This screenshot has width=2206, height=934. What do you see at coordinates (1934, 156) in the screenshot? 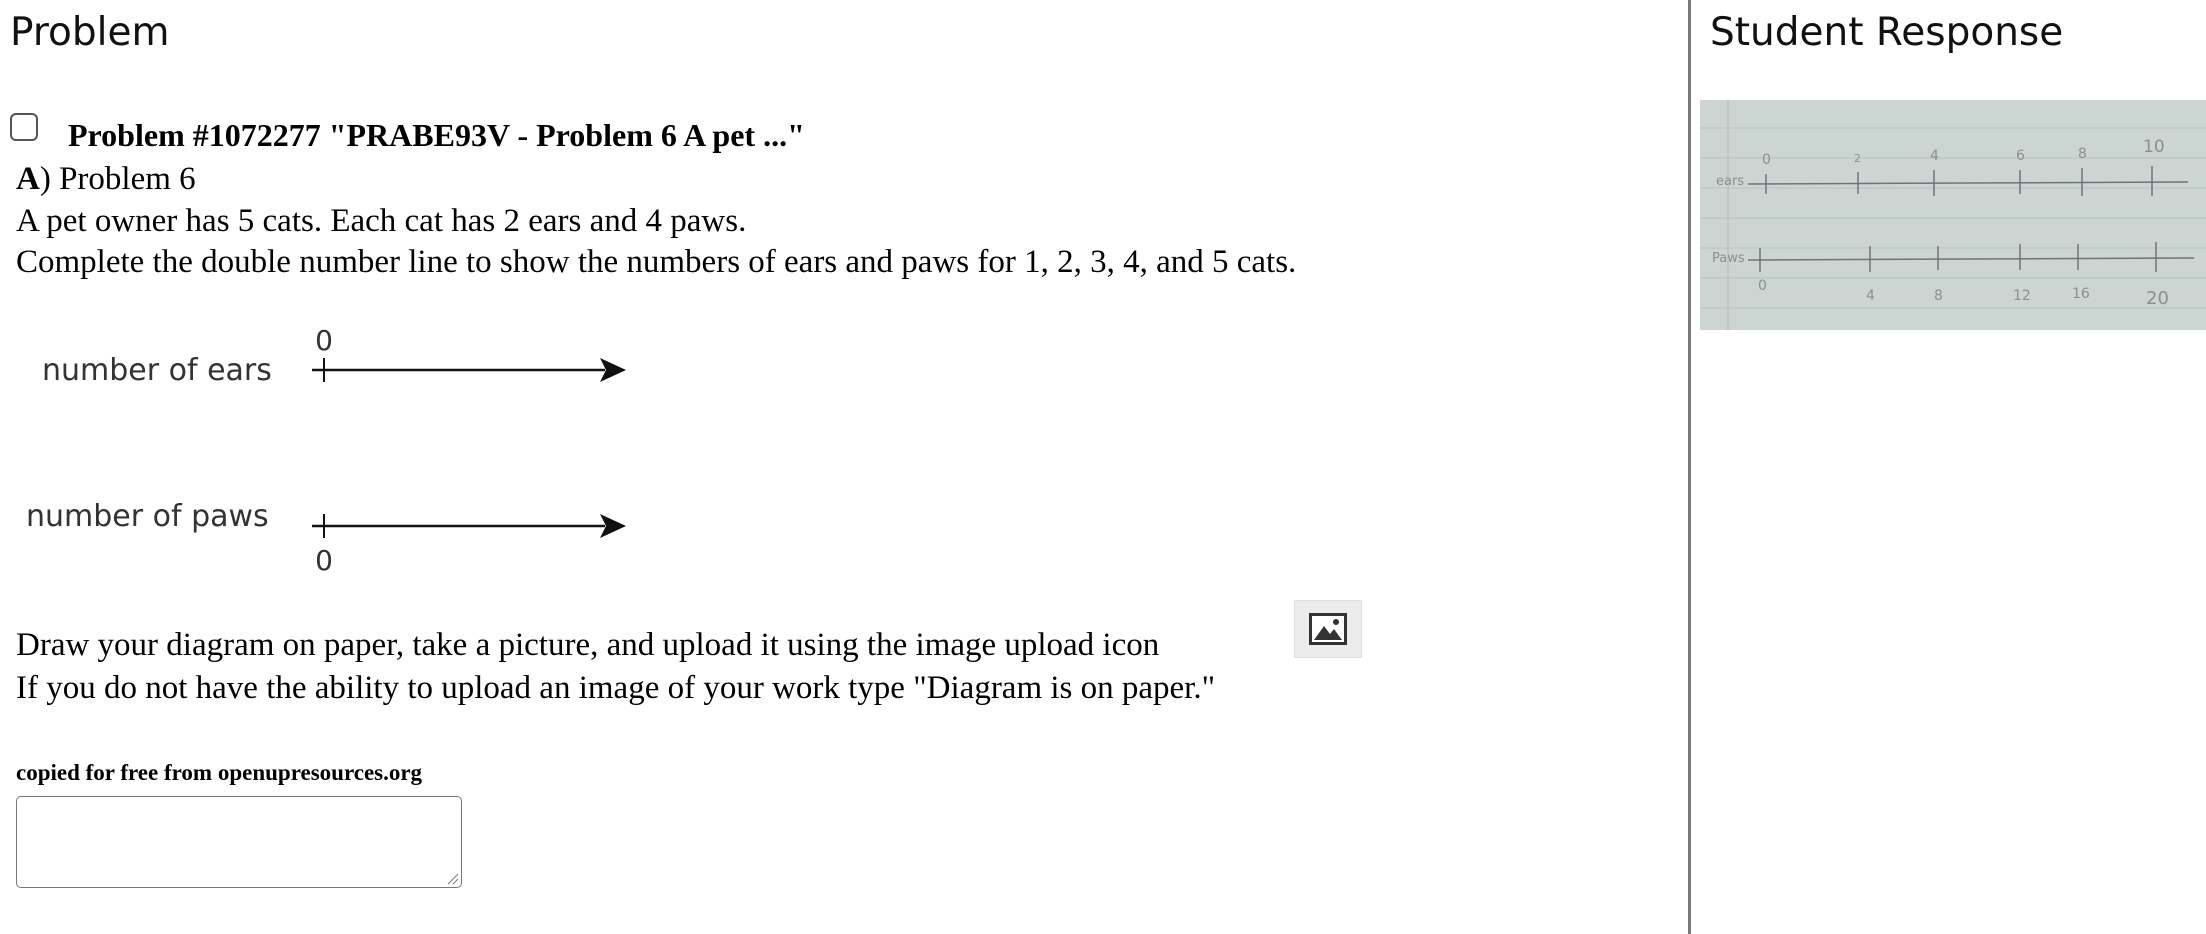
I see `photo-ears-tick-4: 4` at bounding box center [1934, 156].